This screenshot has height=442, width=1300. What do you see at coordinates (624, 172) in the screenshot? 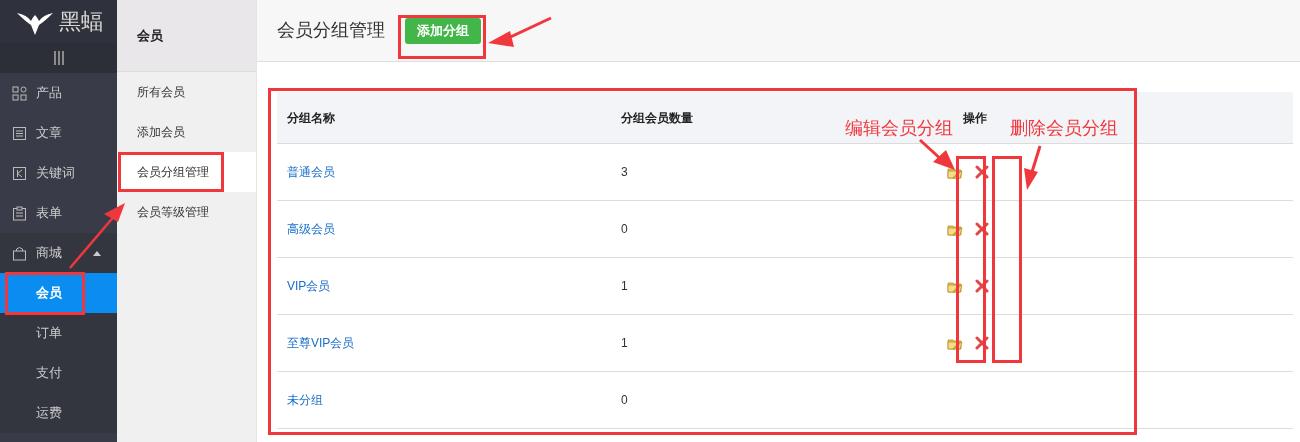
I see `table-cell-text: 3` at bounding box center [624, 172].